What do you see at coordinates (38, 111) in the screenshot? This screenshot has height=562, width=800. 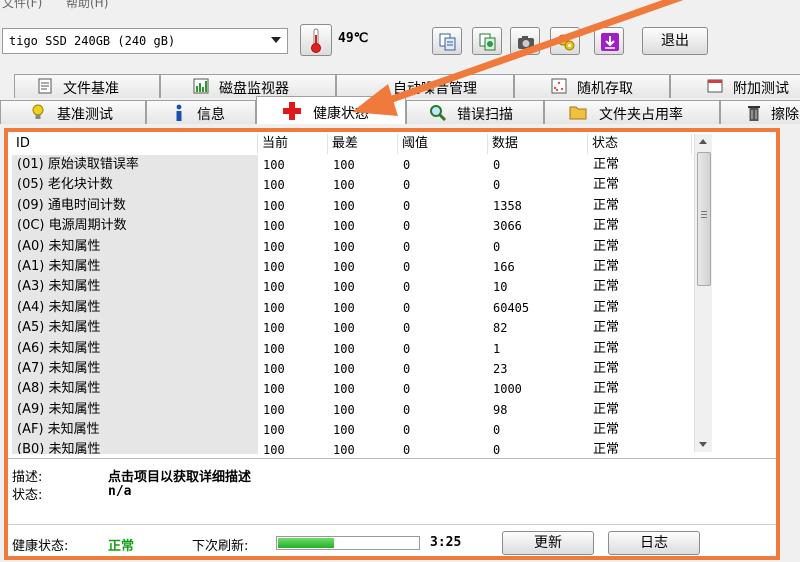 I see `lightbulb-icon` at bounding box center [38, 111].